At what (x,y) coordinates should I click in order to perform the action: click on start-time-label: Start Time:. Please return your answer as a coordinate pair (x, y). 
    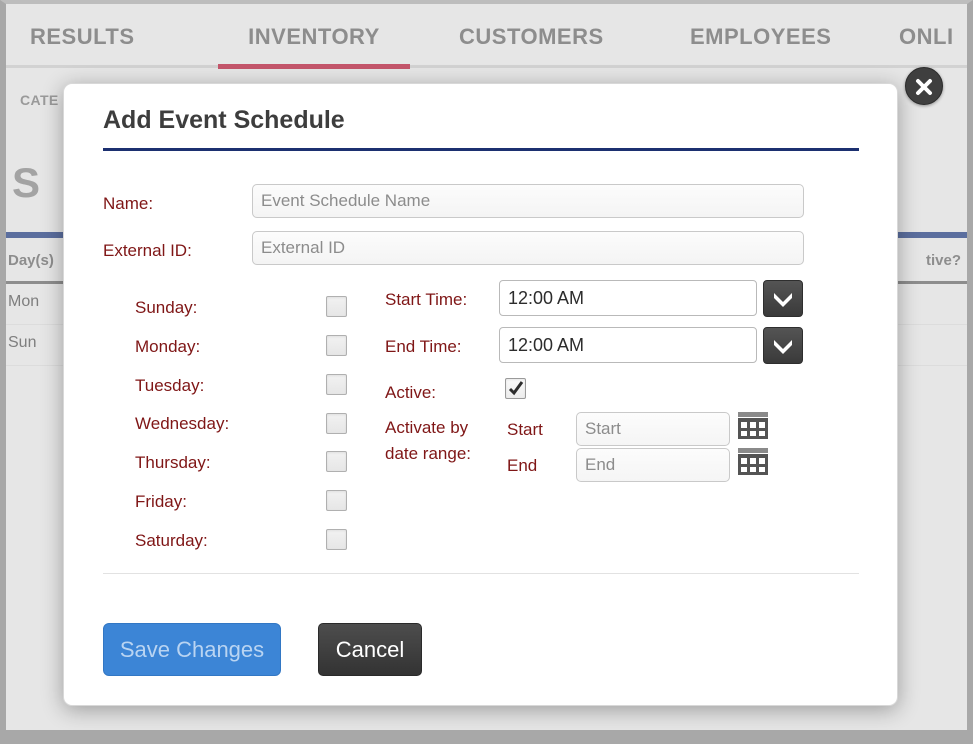
    Looking at the image, I should click on (426, 299).